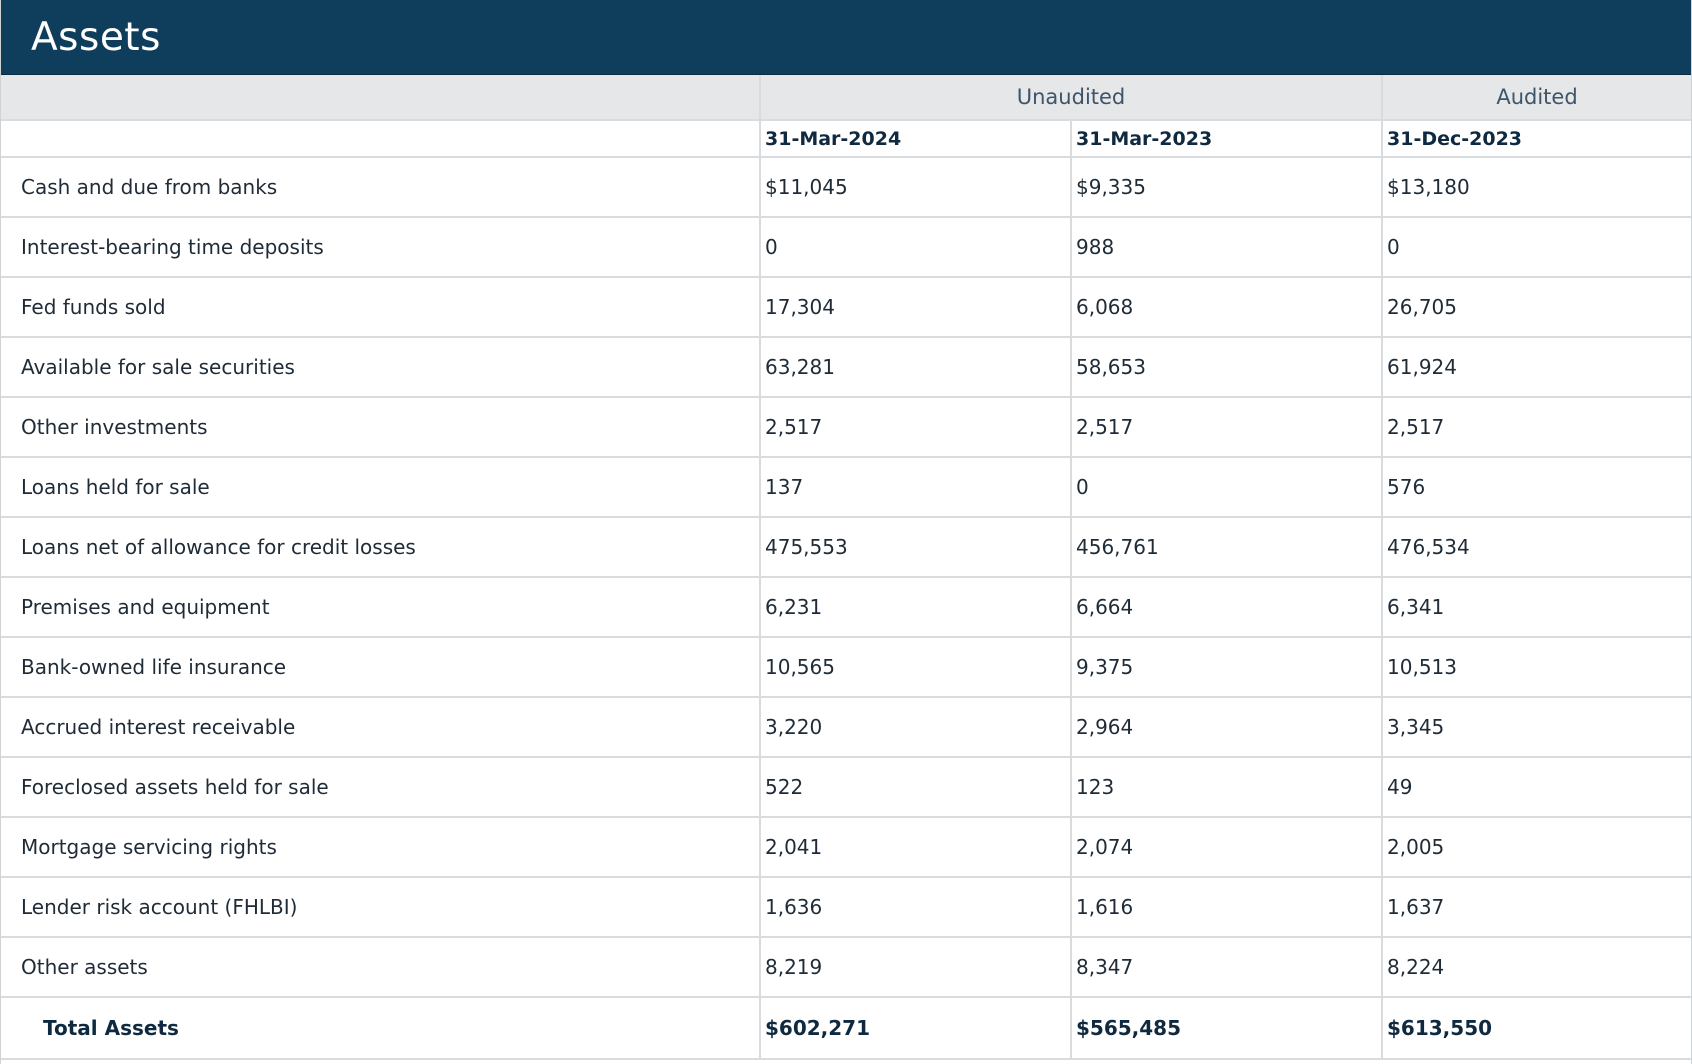 The image size is (1692, 1064). I want to click on row-value: 10,565, so click(915, 667).